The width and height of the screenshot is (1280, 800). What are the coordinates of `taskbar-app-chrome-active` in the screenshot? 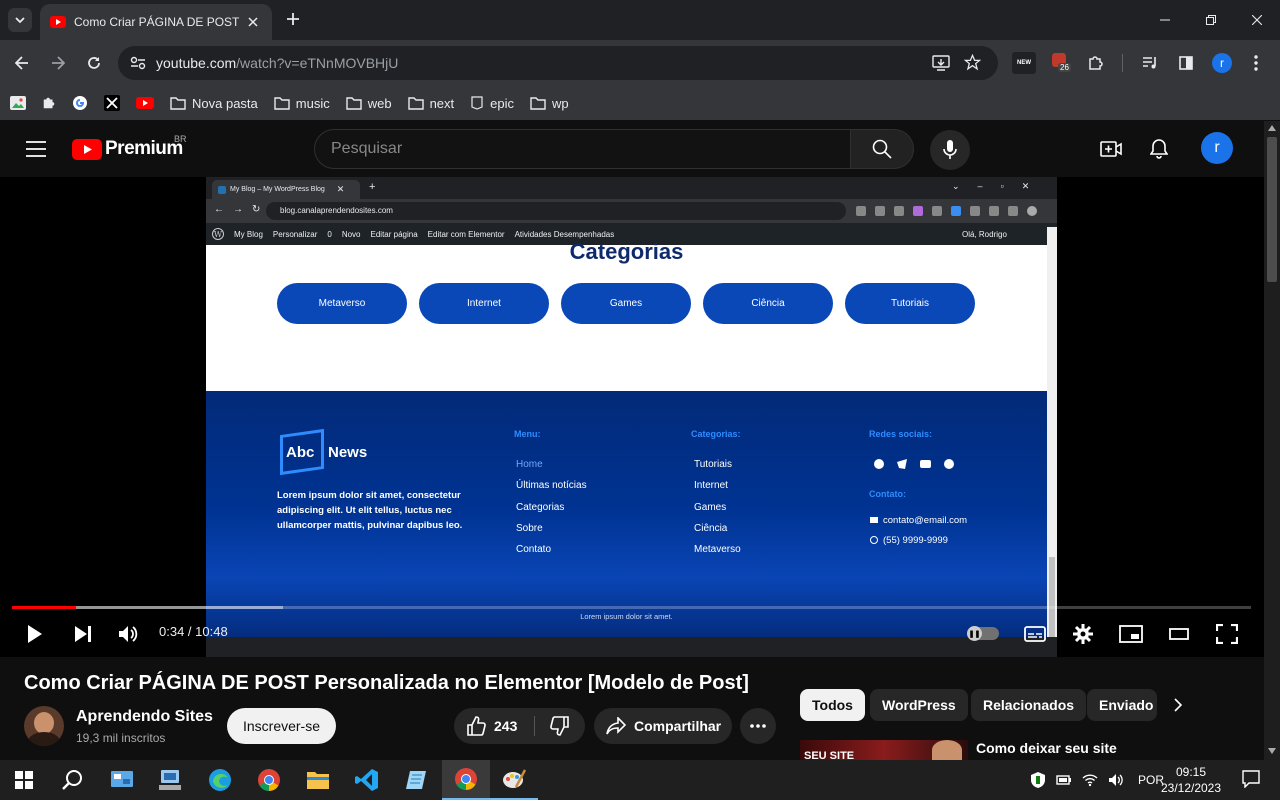 It's located at (466, 780).